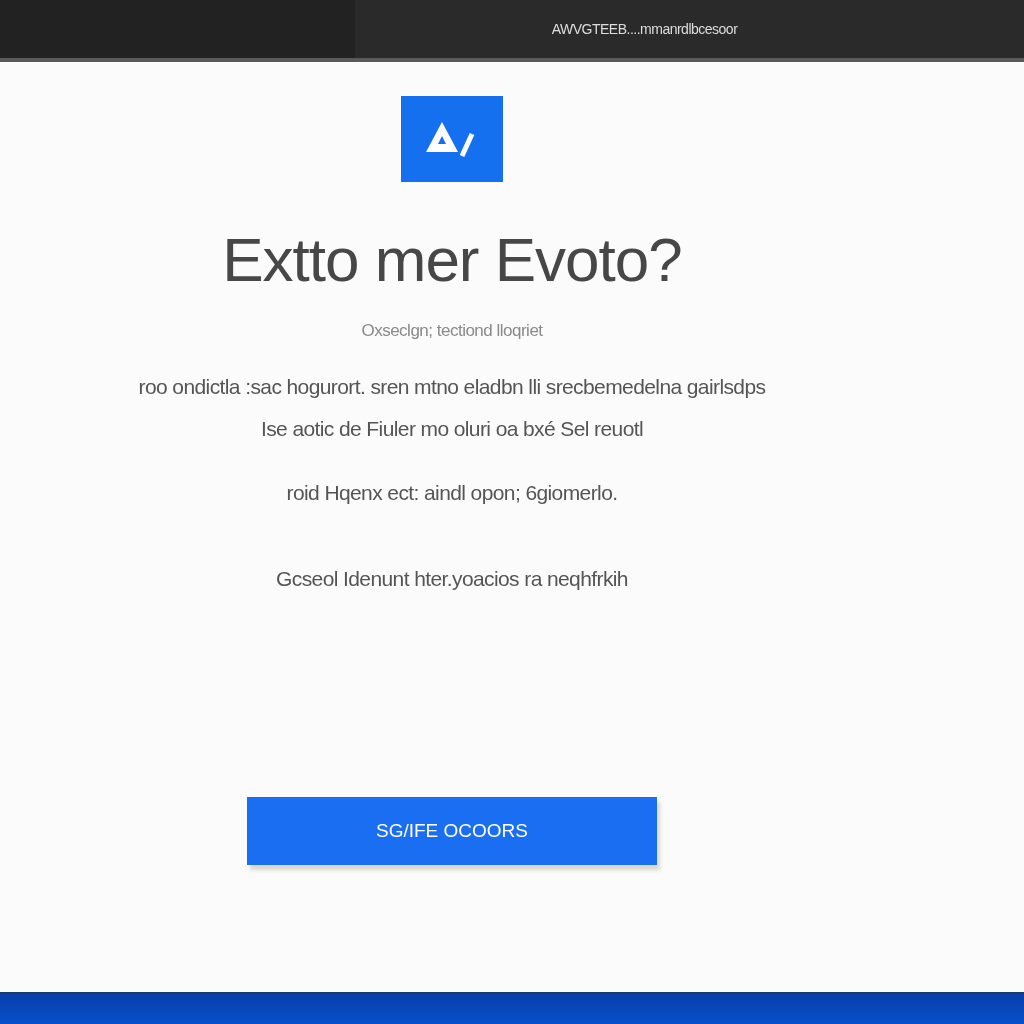  What do you see at coordinates (452, 831) in the screenshot?
I see `primary-button: SG/IFE OCOORS` at bounding box center [452, 831].